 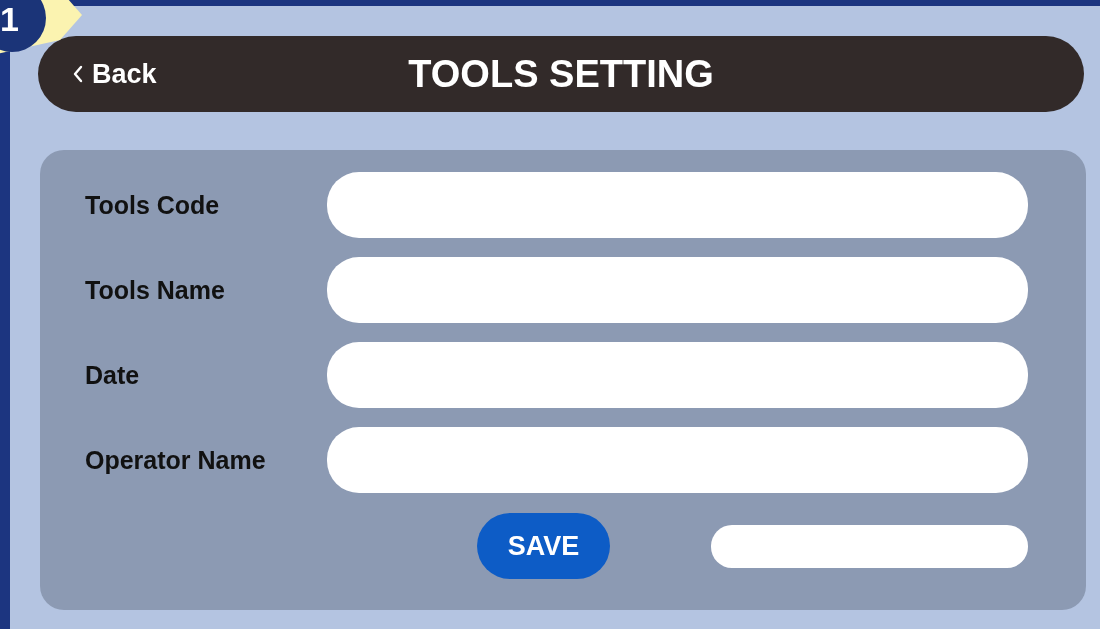 I want to click on field-label: Tools Code, so click(x=153, y=205).